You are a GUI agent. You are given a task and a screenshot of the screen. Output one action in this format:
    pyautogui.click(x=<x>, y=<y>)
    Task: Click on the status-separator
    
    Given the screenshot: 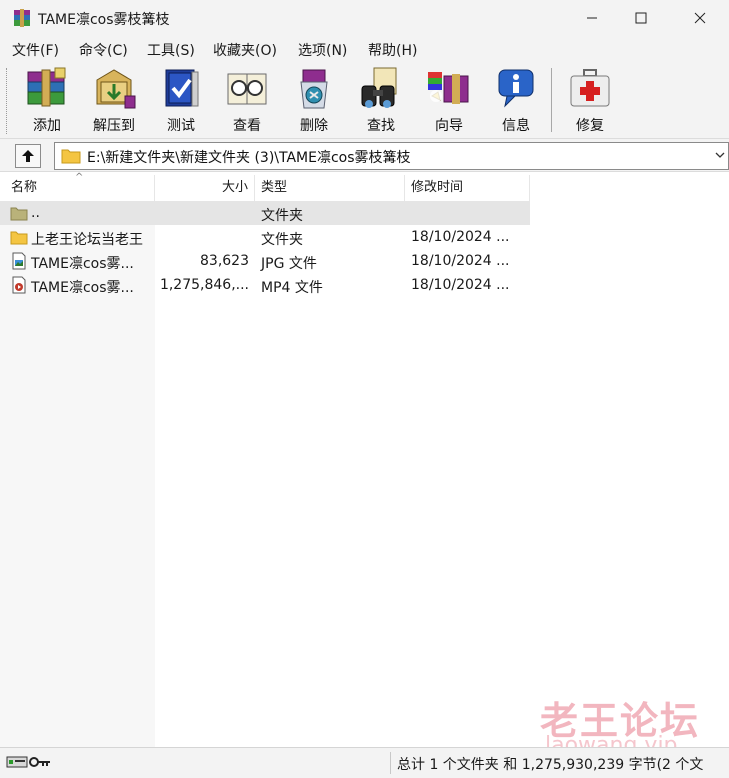 What is the action you would take?
    pyautogui.click(x=390, y=763)
    